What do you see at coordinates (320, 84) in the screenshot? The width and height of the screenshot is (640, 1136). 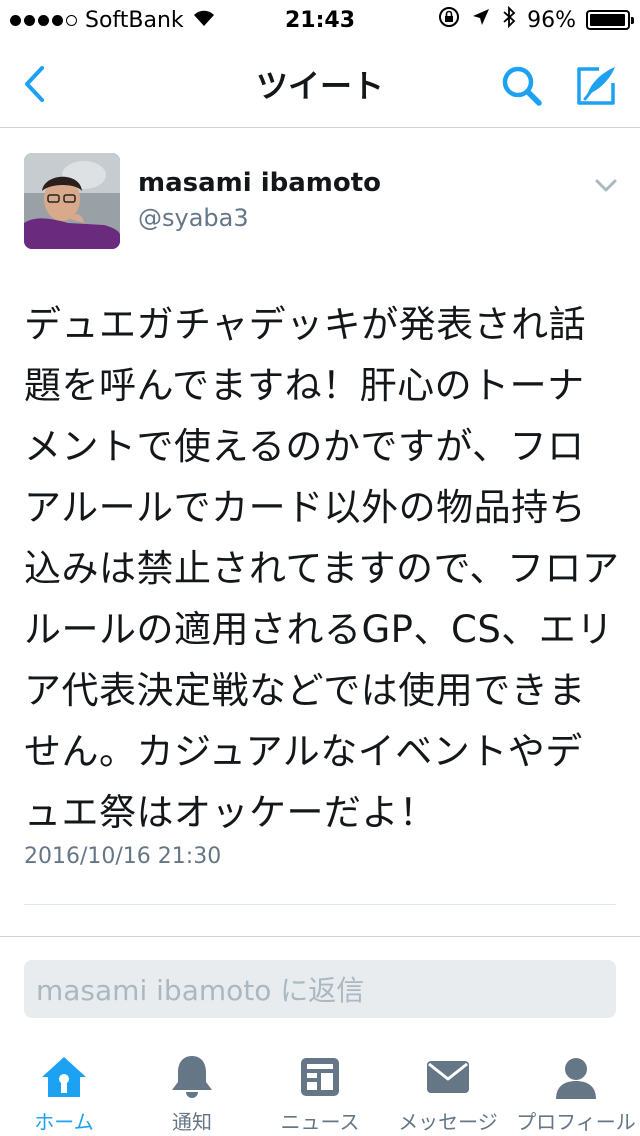 I see `navigation-bar: ツイート` at bounding box center [320, 84].